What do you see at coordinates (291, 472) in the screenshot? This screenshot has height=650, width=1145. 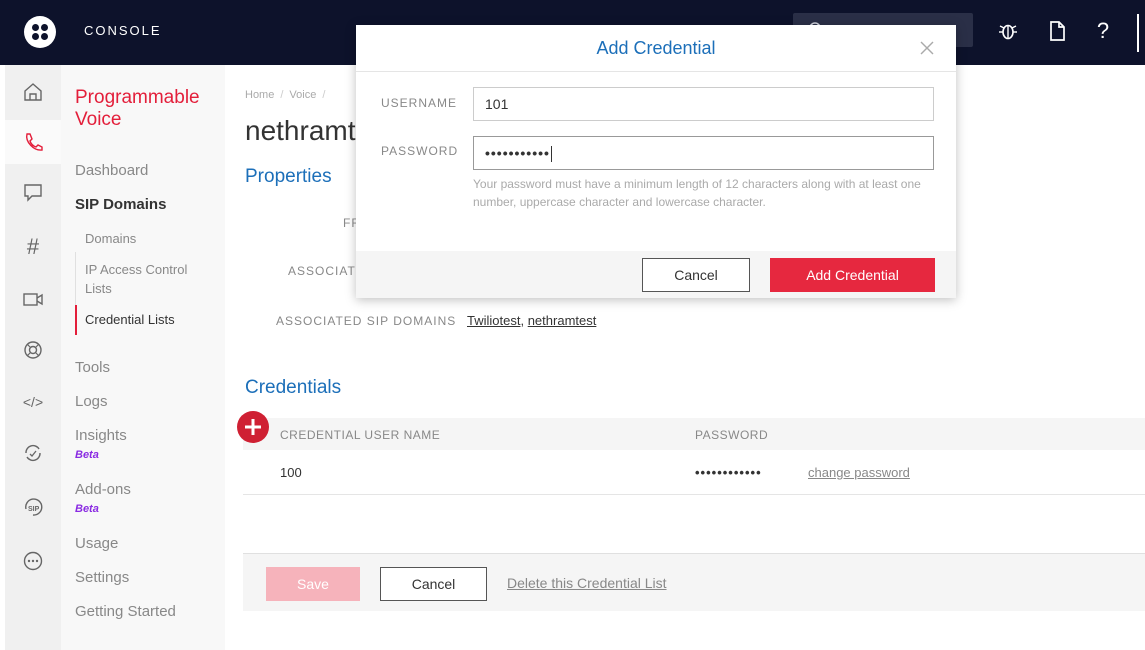 I see `credential-username: 100` at bounding box center [291, 472].